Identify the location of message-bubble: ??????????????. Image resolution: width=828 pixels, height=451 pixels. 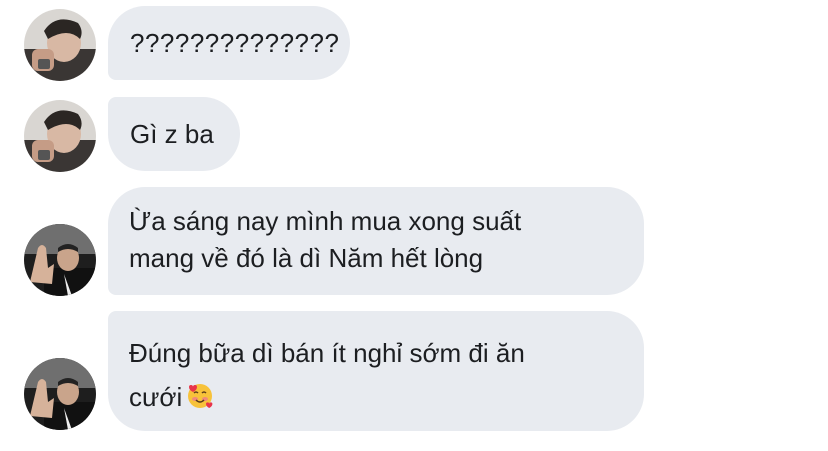
(229, 43).